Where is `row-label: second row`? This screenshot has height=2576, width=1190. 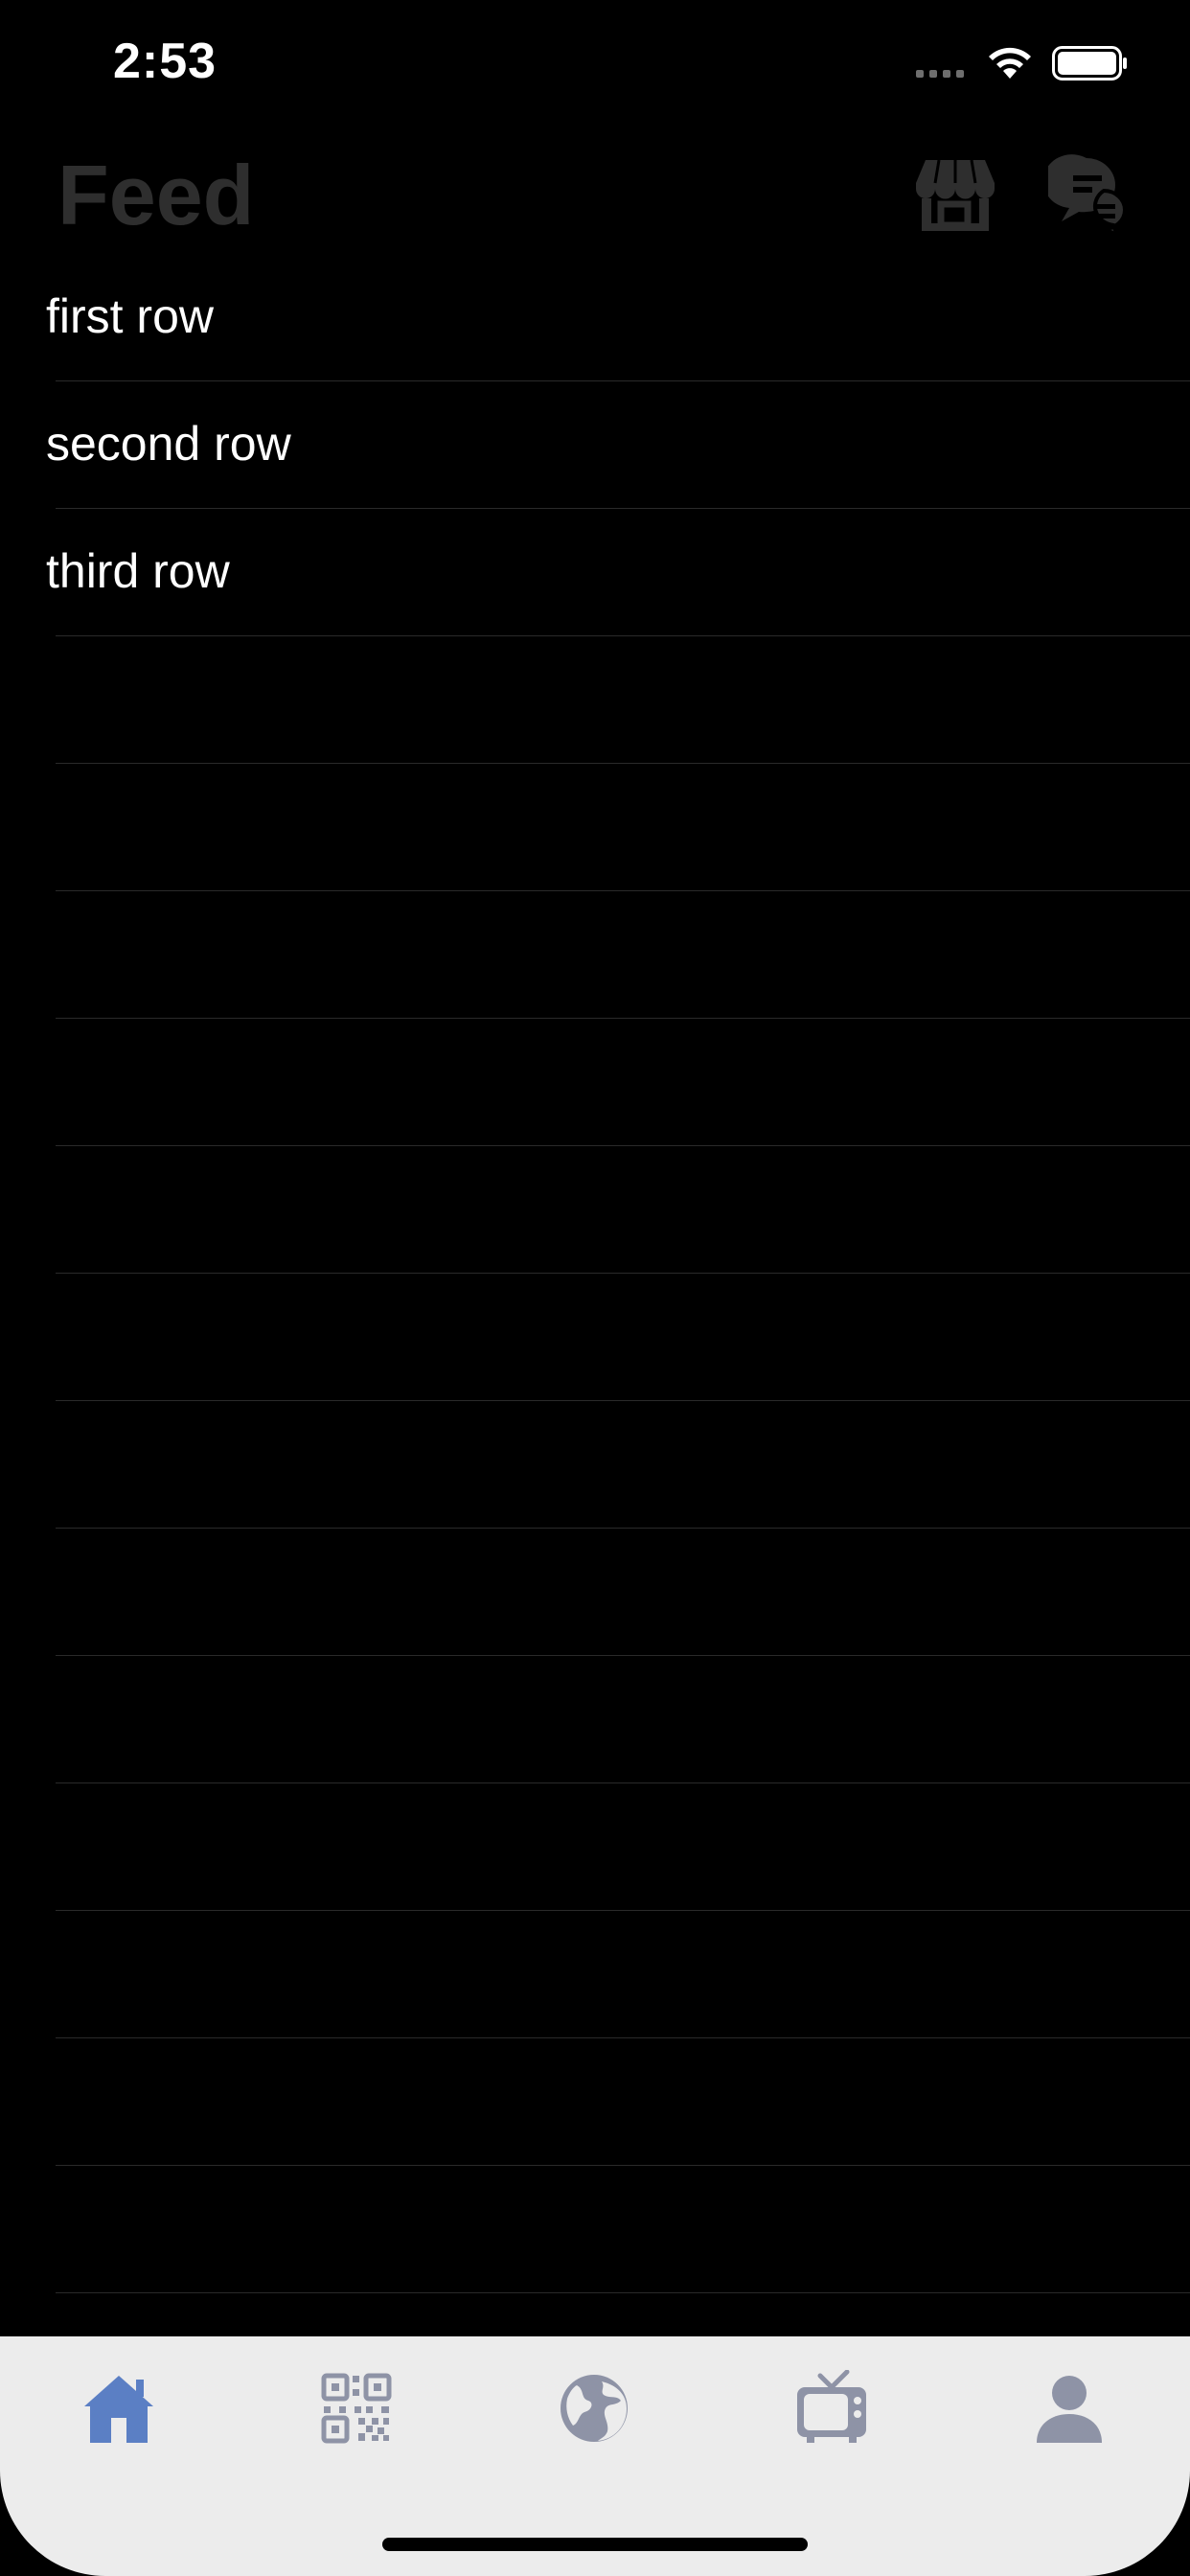
row-label: second row is located at coordinates (168, 444).